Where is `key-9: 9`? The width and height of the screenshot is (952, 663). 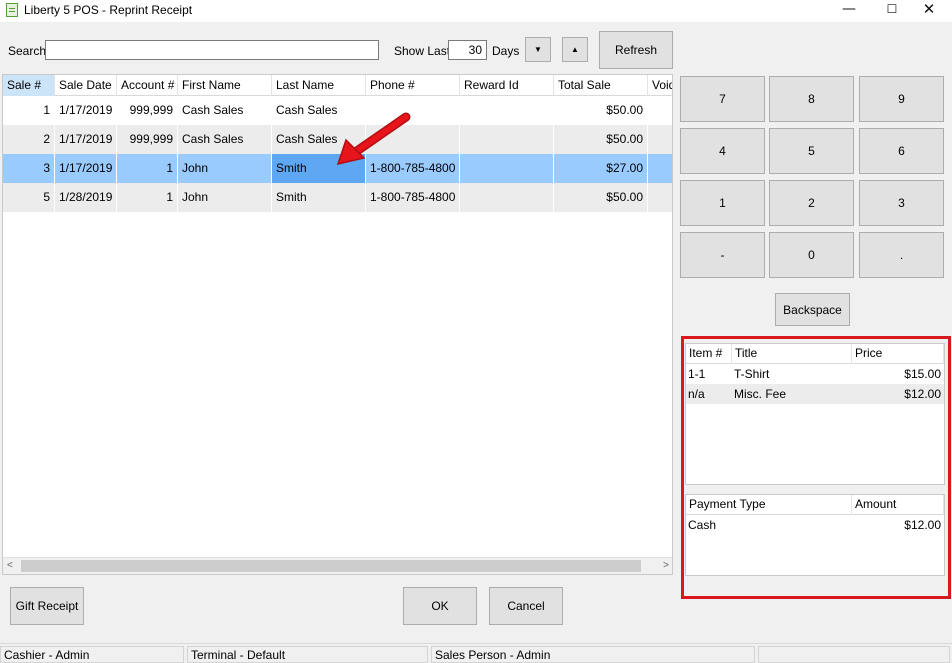
key-9: 9 is located at coordinates (901, 99).